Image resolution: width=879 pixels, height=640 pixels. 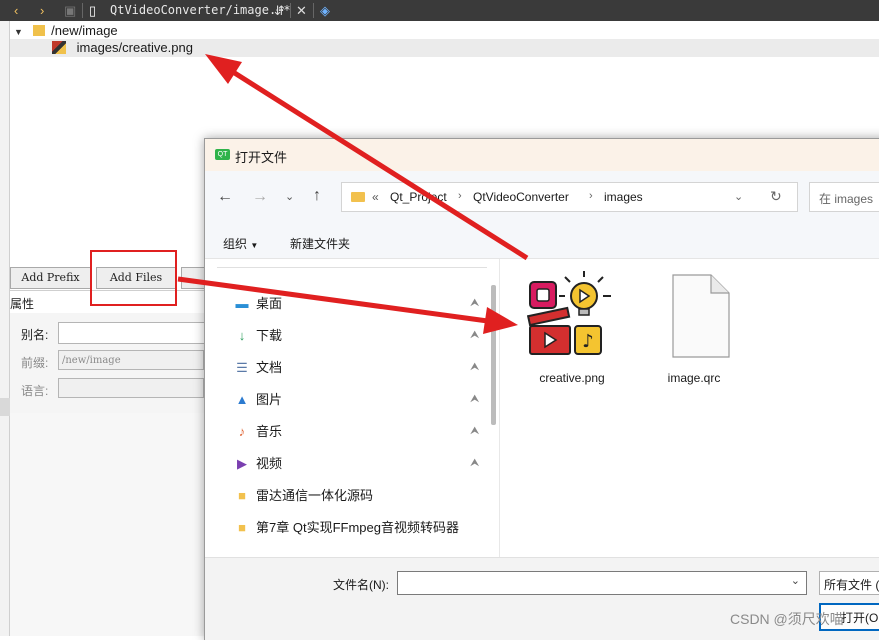 I want to click on arrow-to-file, so click(x=336, y=300).